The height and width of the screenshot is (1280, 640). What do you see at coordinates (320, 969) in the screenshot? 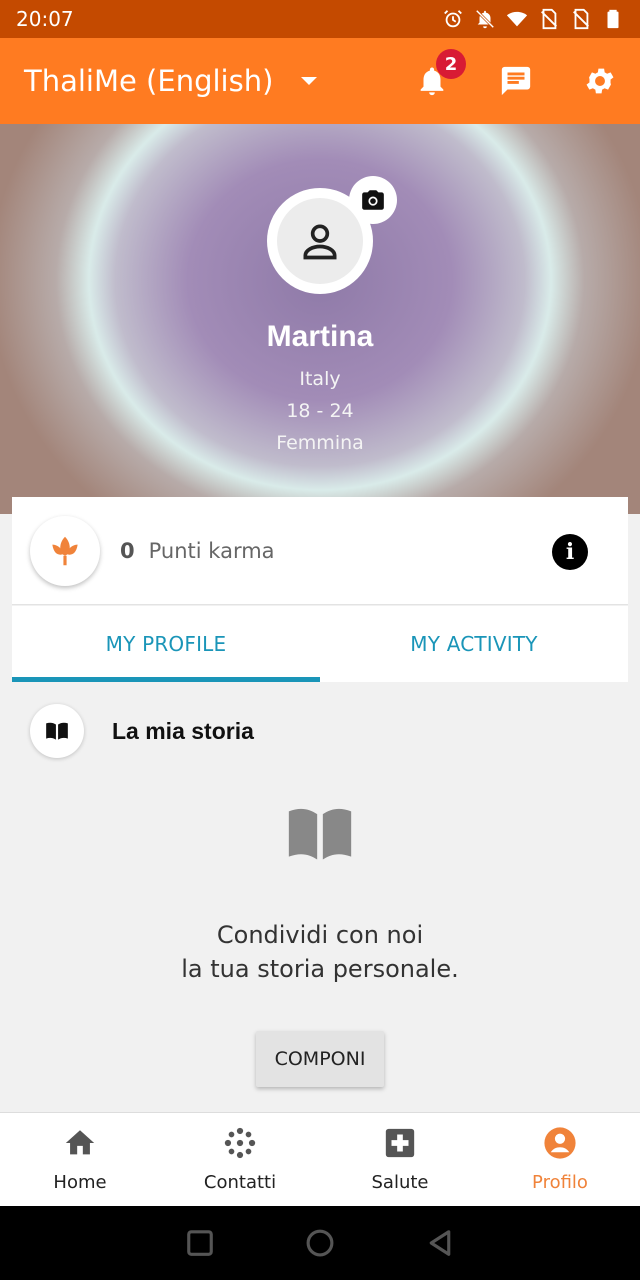
I see `story-prompt-line2: la tua storia personale.` at bounding box center [320, 969].